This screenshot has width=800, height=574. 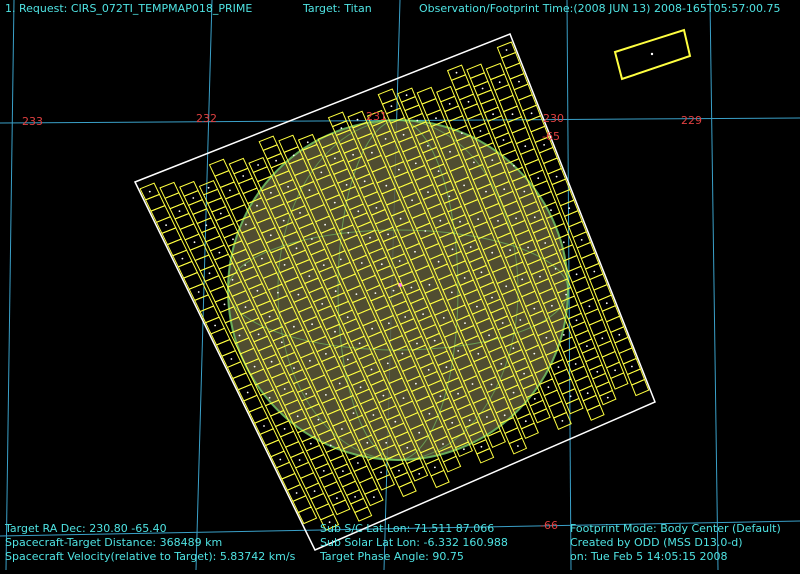 I want to click on target-ra-dec: Target RA Dec: 230.80 -65.40, so click(x=86, y=528).